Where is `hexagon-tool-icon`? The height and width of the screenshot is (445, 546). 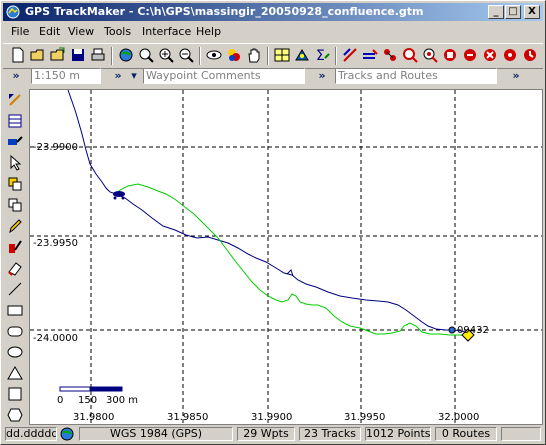
hexagon-tool-icon is located at coordinates (15, 415).